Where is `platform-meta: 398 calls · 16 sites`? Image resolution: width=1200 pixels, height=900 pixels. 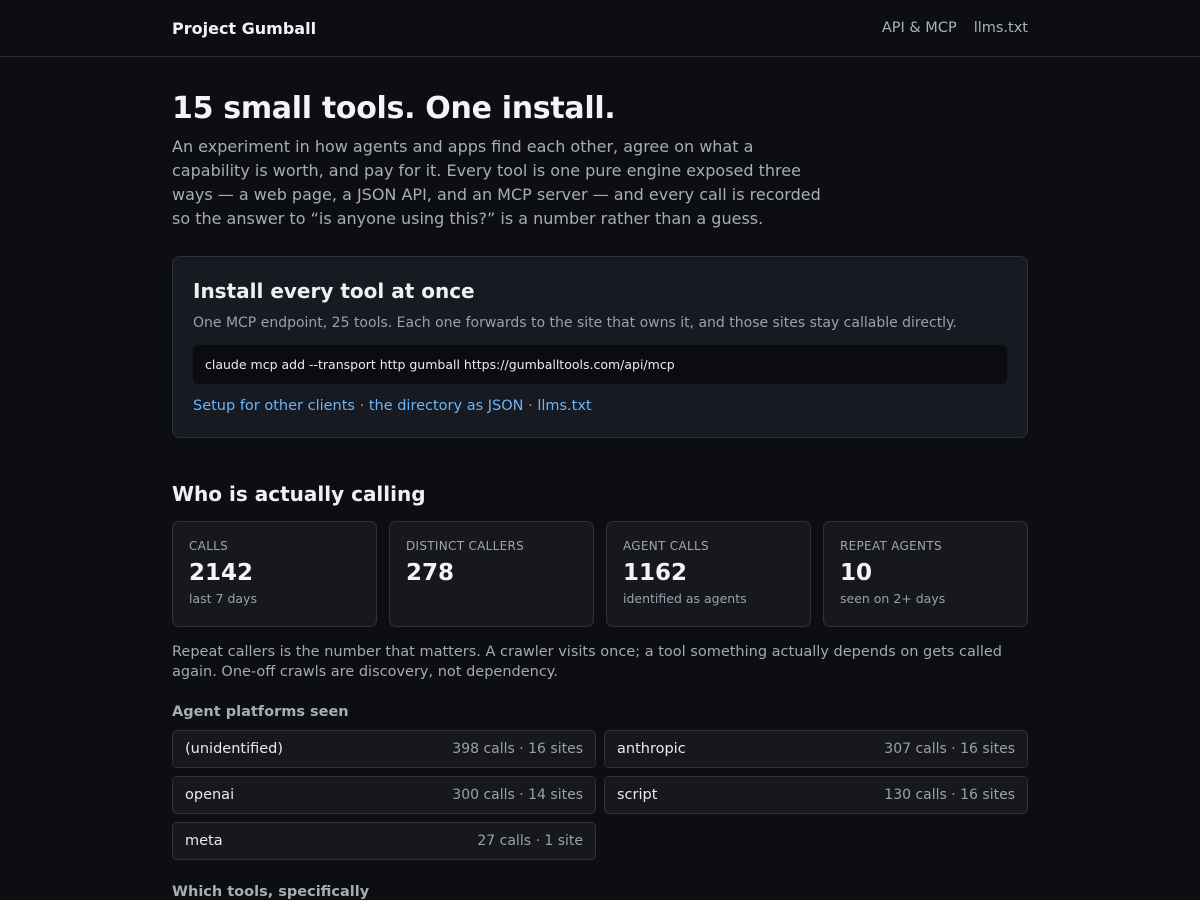
platform-meta: 398 calls · 16 sites is located at coordinates (517, 749).